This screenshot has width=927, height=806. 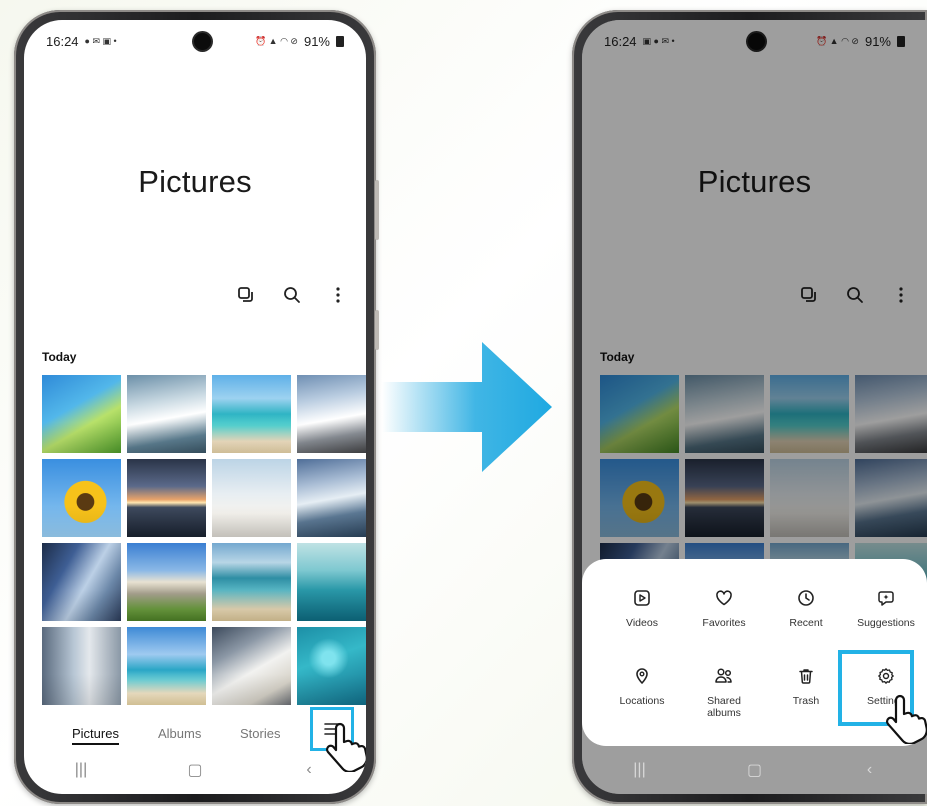 I want to click on menu-item-trash: Trash, so click(x=806, y=687).